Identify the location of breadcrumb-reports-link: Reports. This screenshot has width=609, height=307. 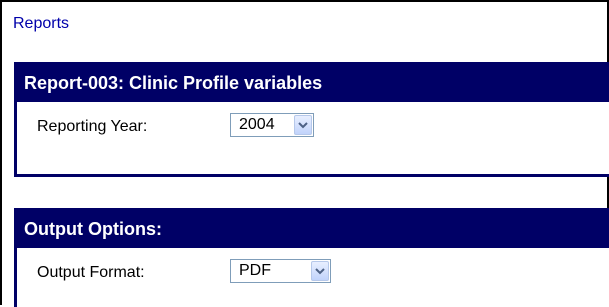
(41, 24).